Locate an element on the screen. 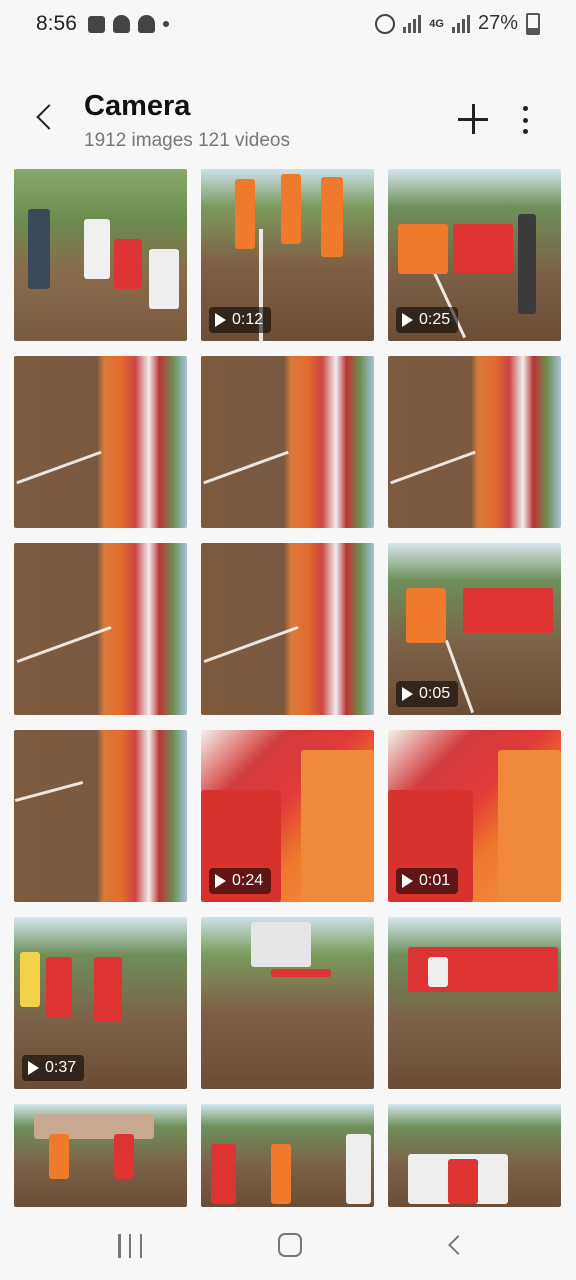 Image resolution: width=576 pixels, height=1280 pixels. album-title: Camera is located at coordinates (137, 106).